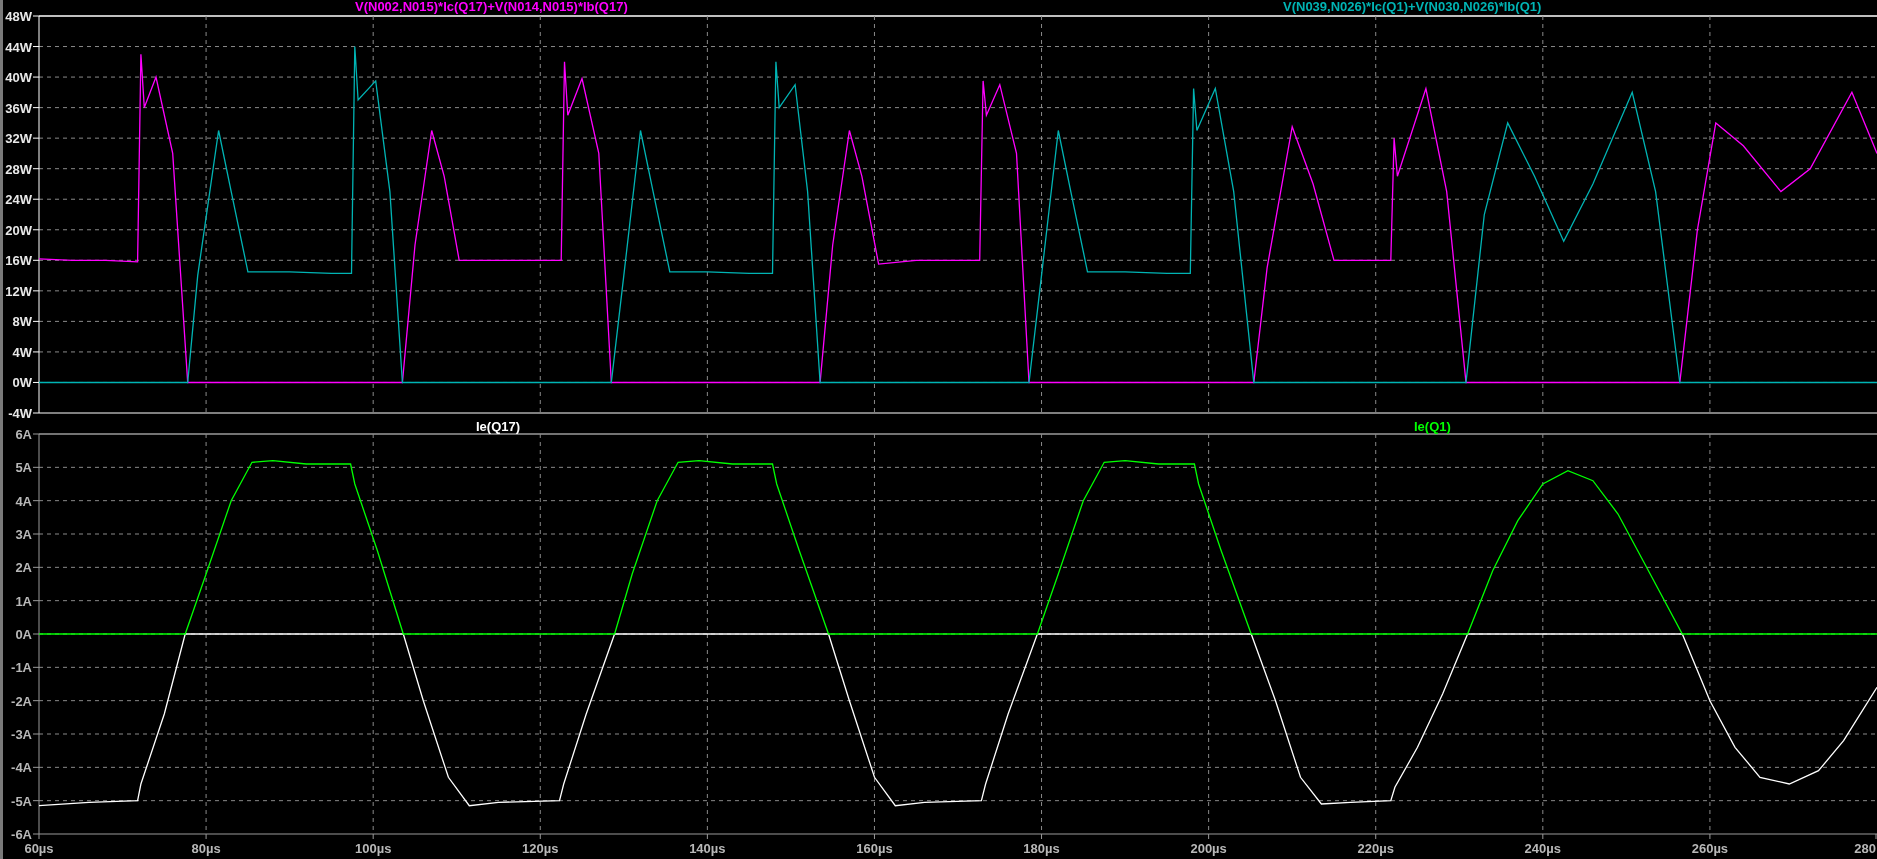 The height and width of the screenshot is (859, 1877). Describe the element at coordinates (21, 801) in the screenshot. I see `axis-label: -5A` at that location.